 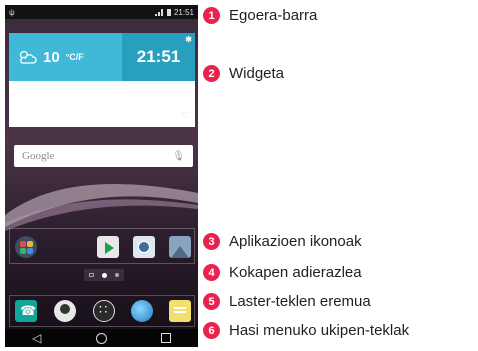 I want to click on messages-icon, so click(x=180, y=311).